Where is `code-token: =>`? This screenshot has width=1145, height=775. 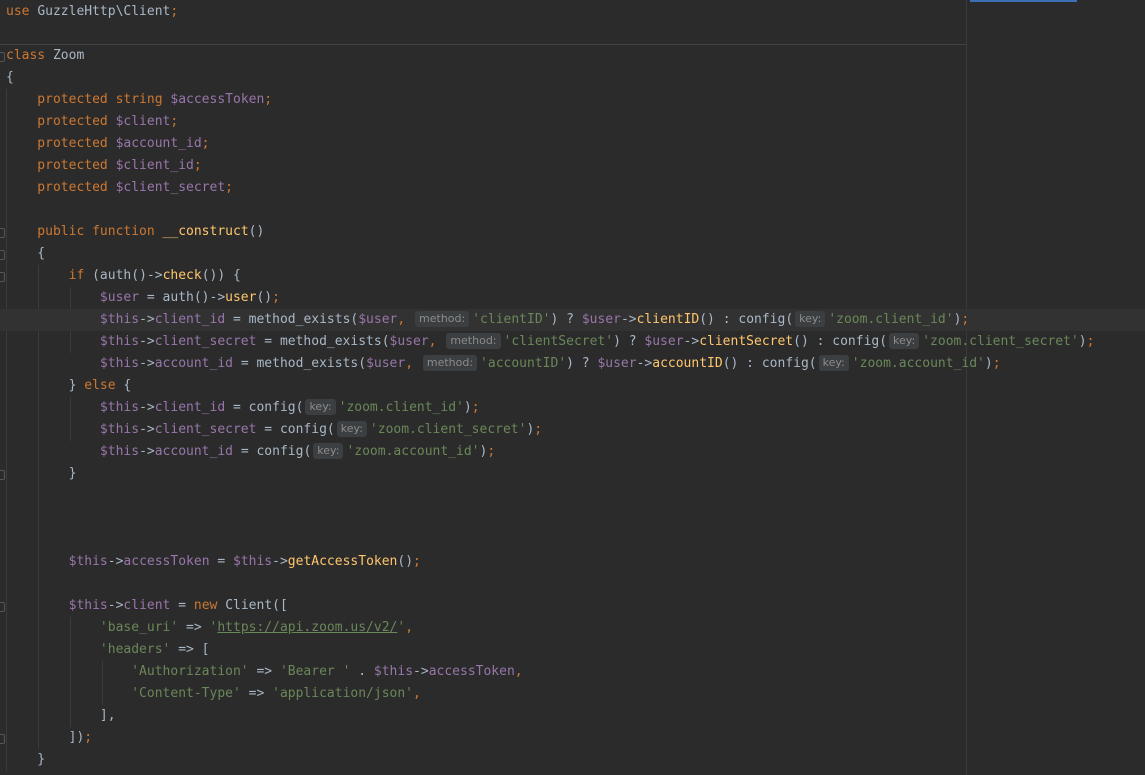
code-token: => is located at coordinates (194, 627).